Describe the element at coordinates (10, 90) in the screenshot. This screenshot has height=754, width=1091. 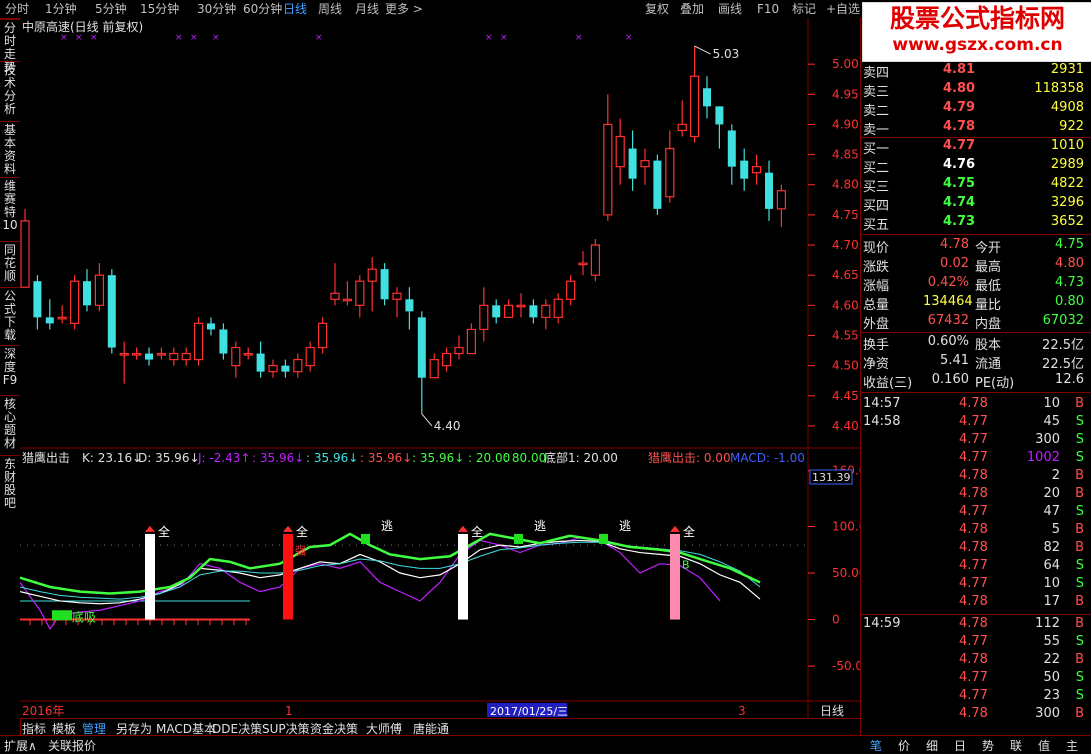
I see `side-tab-1: 技术分析` at that location.